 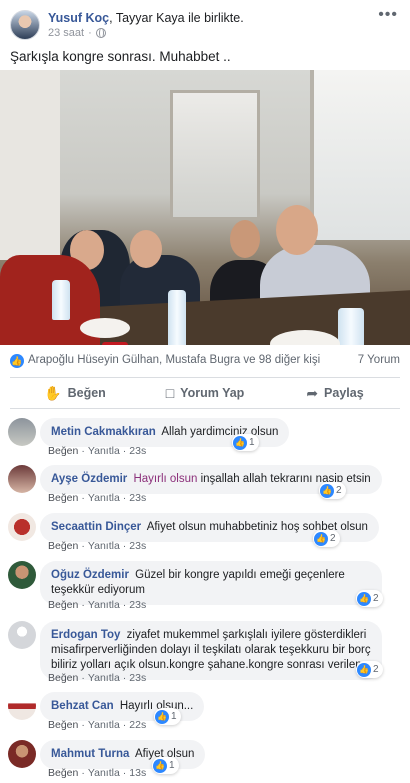 I want to click on thumbs-up-icon: ✋, so click(x=53, y=392).